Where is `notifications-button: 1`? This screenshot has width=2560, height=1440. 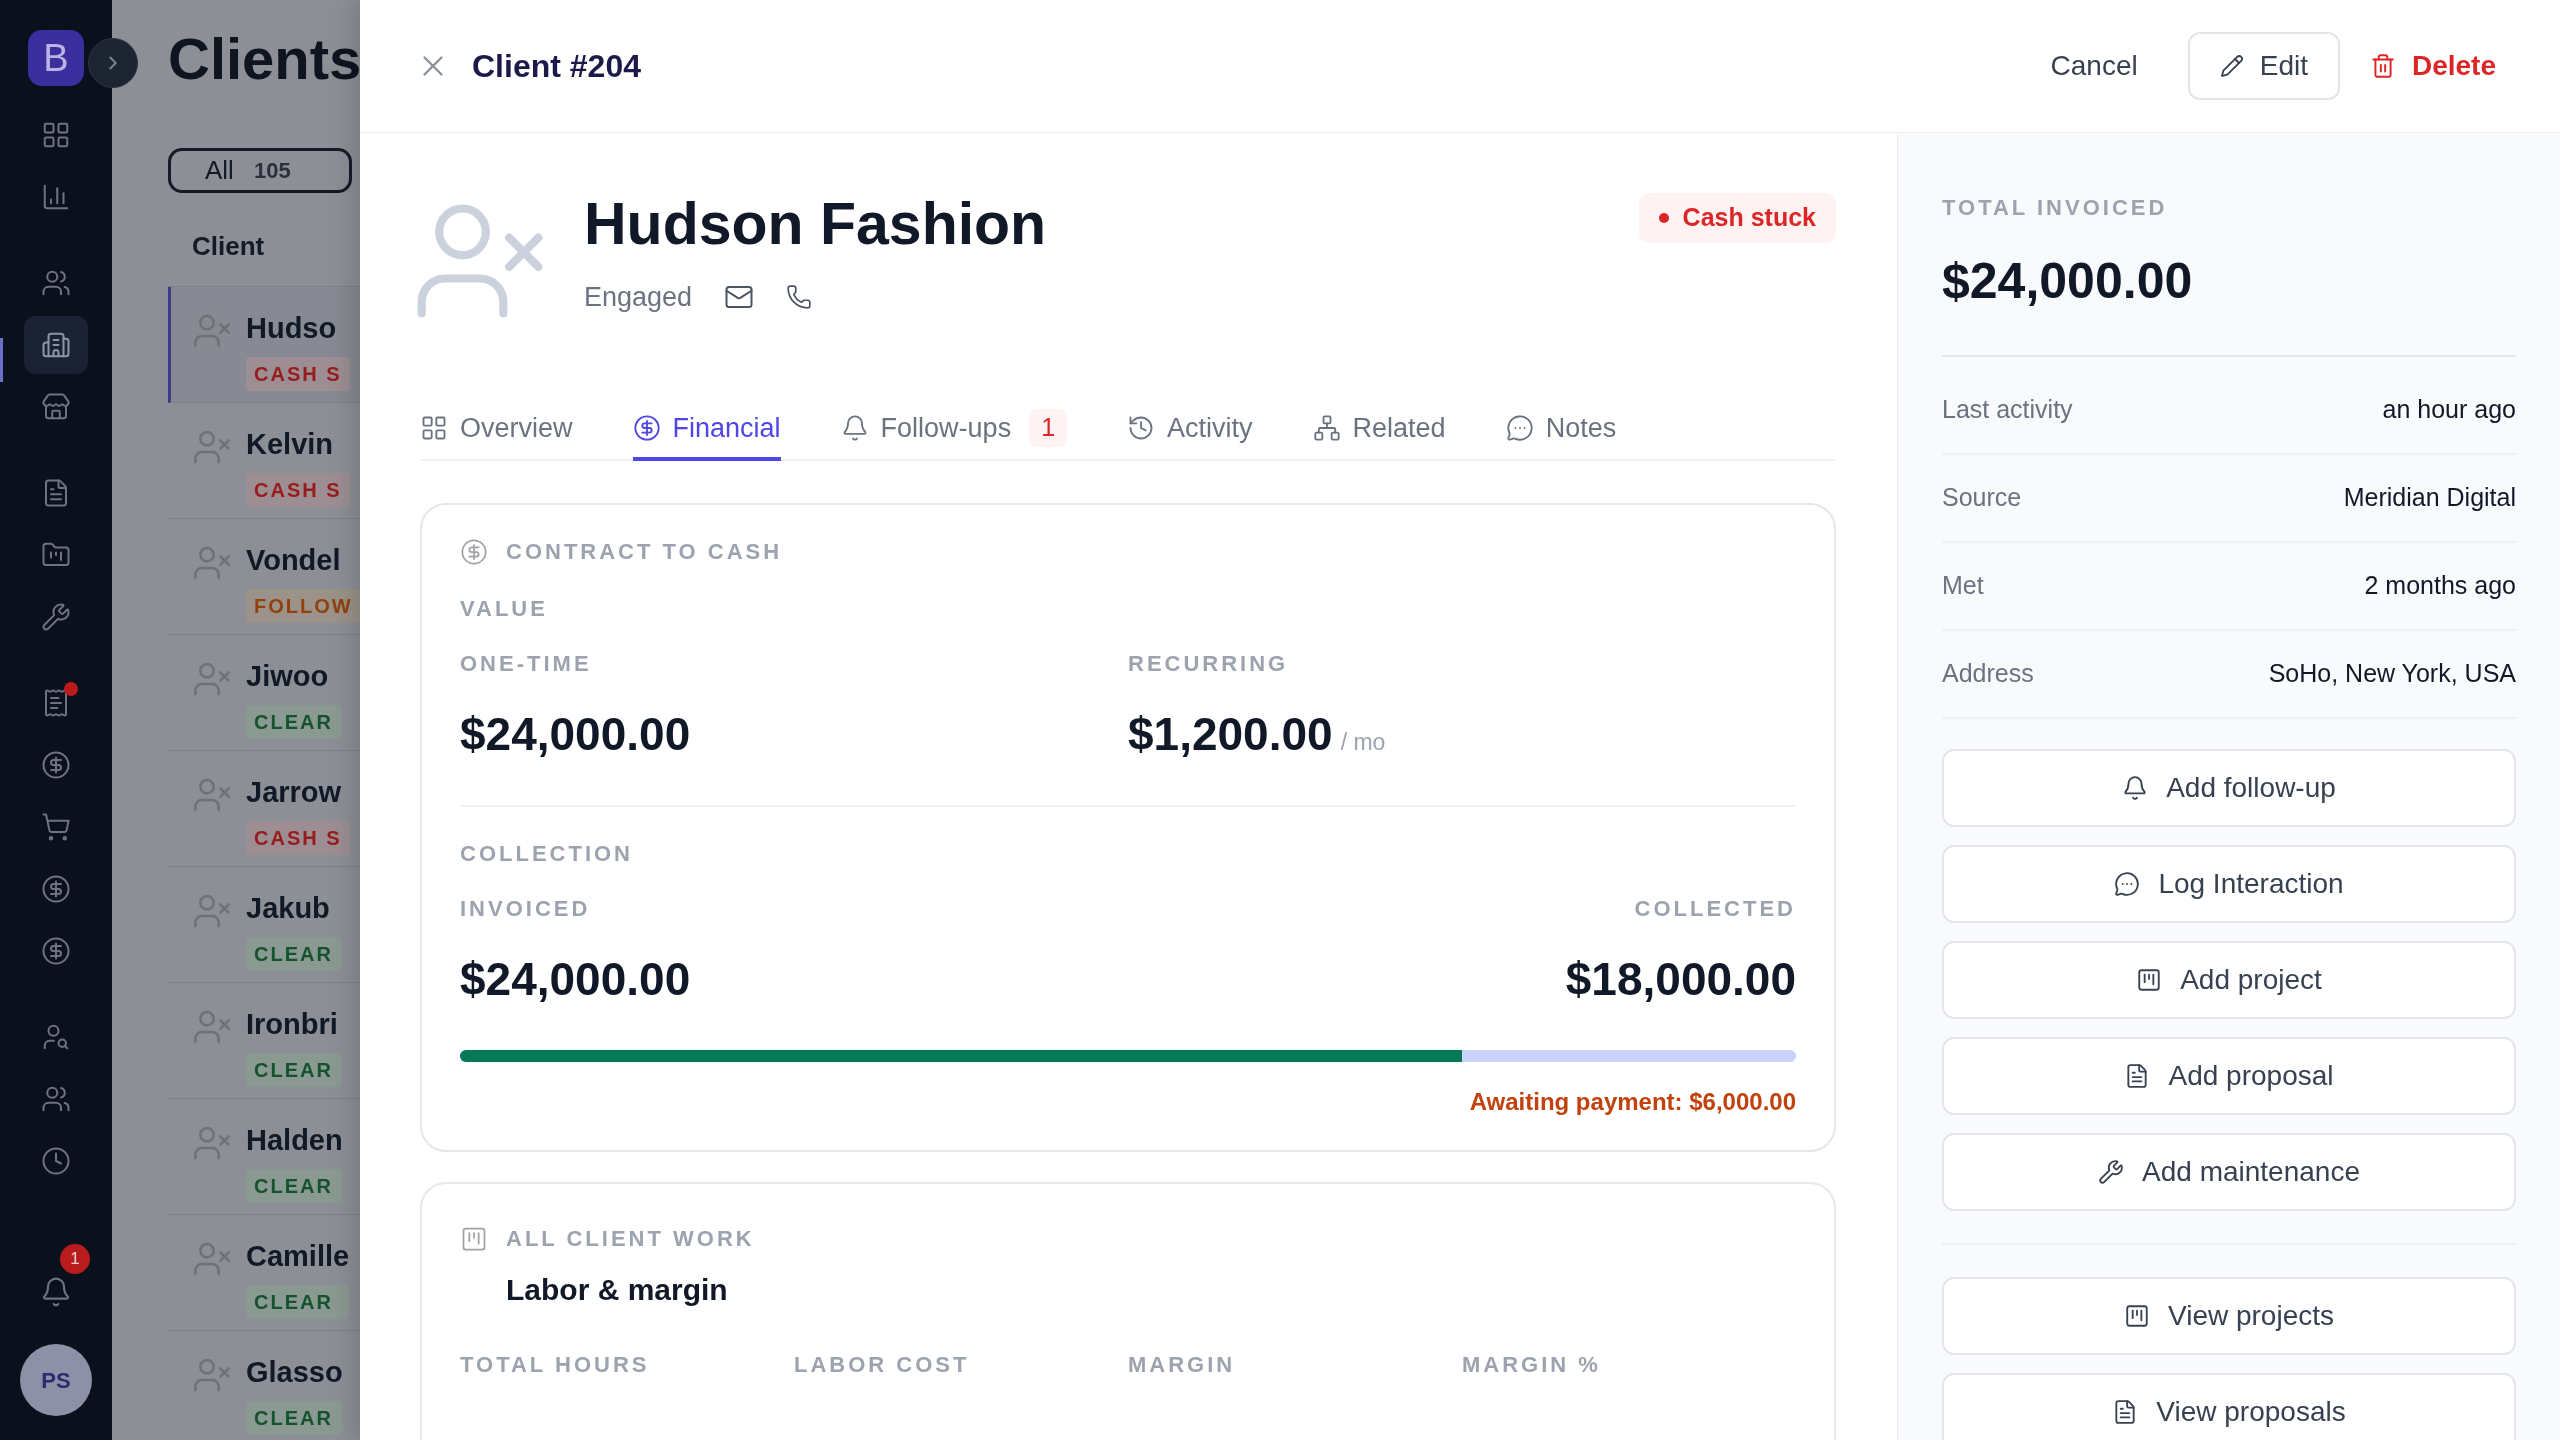 notifications-button: 1 is located at coordinates (56, 1280).